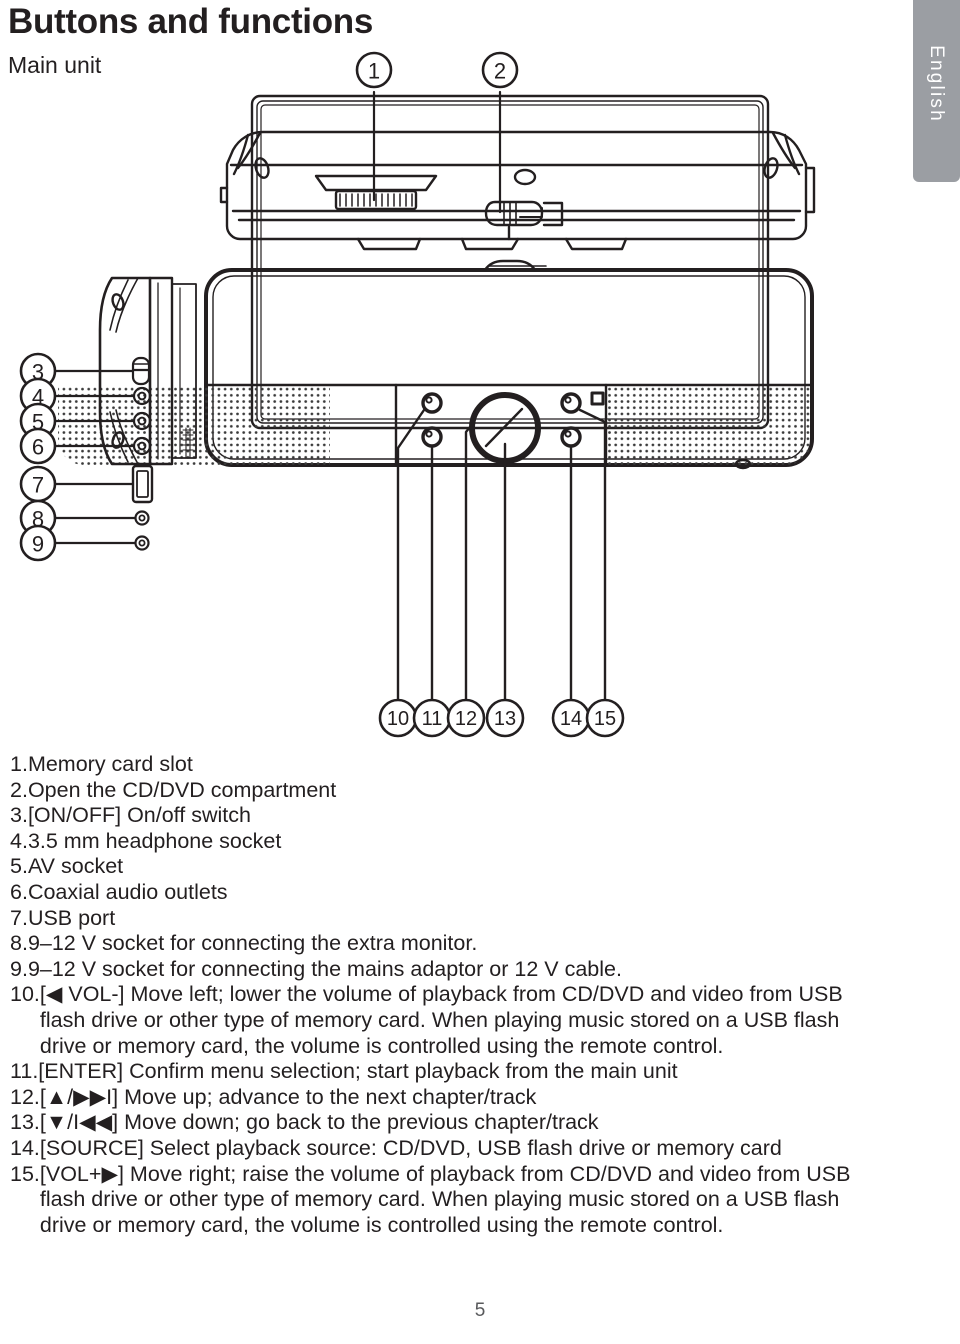  What do you see at coordinates (450, 842) in the screenshot?
I see `instruction-item: 4. 3.5 mm headphone socket` at bounding box center [450, 842].